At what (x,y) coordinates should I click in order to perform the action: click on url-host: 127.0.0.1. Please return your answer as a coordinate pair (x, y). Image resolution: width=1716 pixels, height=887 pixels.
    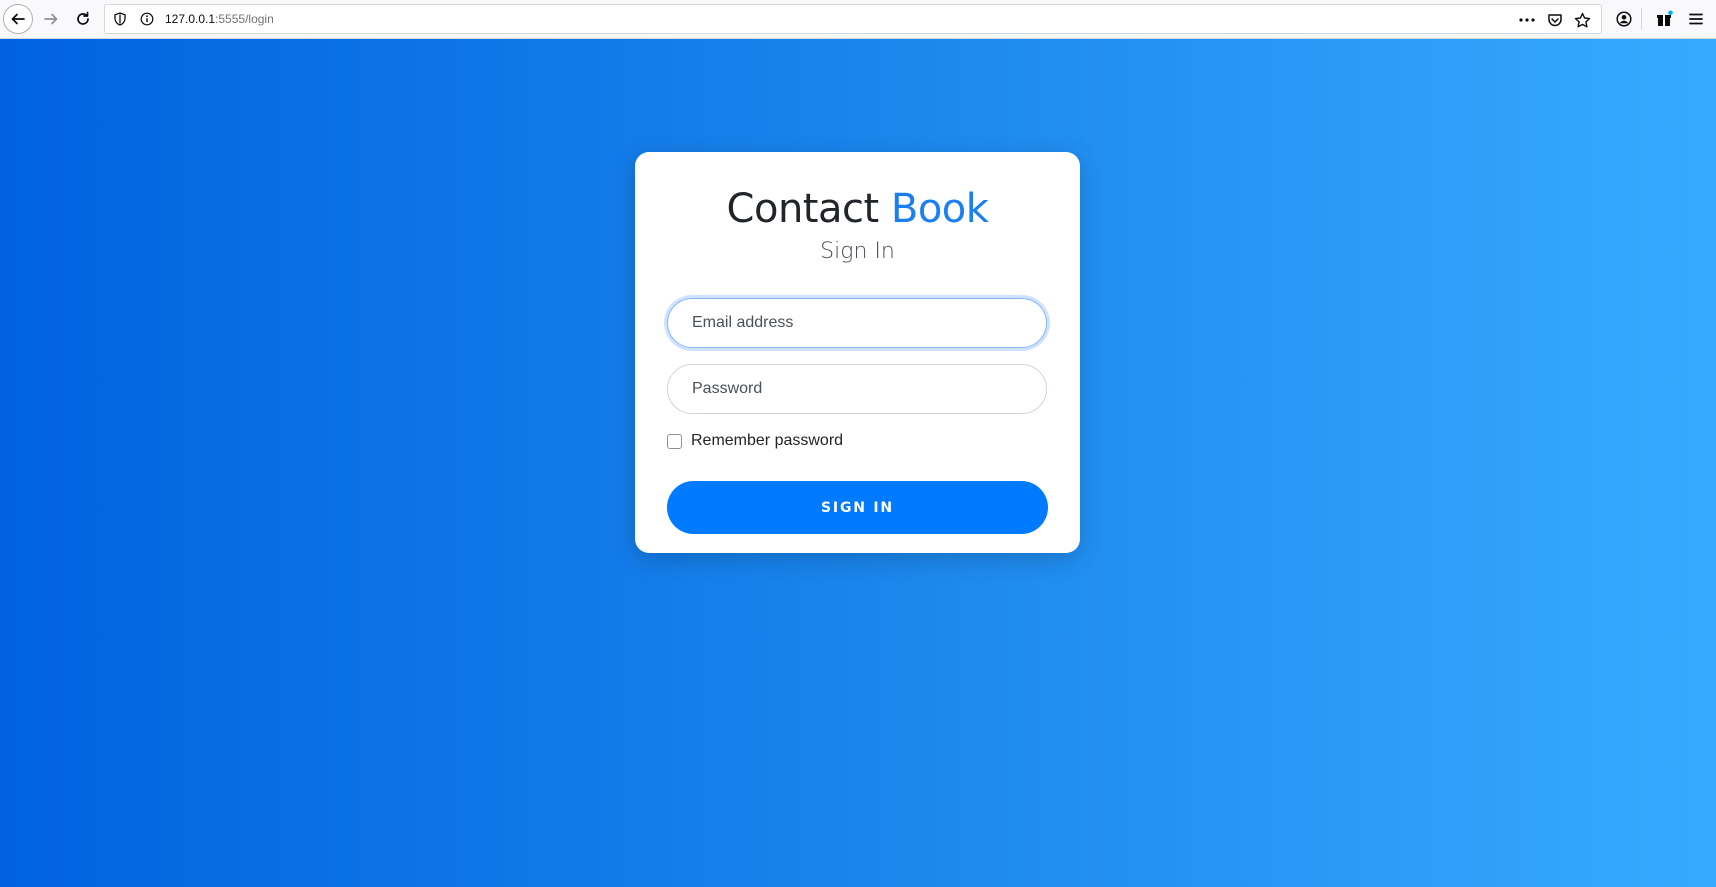
    Looking at the image, I should click on (190, 19).